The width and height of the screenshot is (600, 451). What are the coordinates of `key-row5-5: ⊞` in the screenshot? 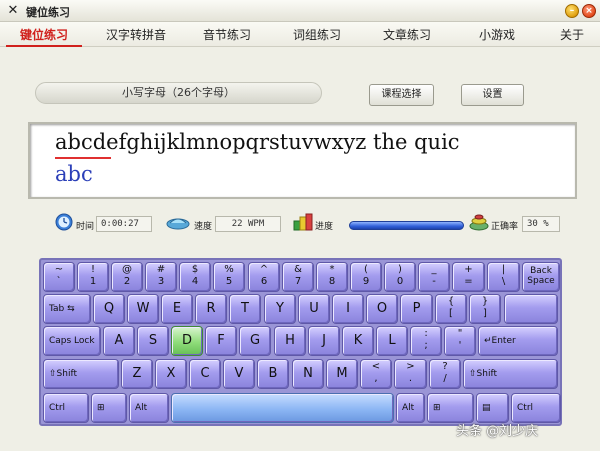 It's located at (450, 408).